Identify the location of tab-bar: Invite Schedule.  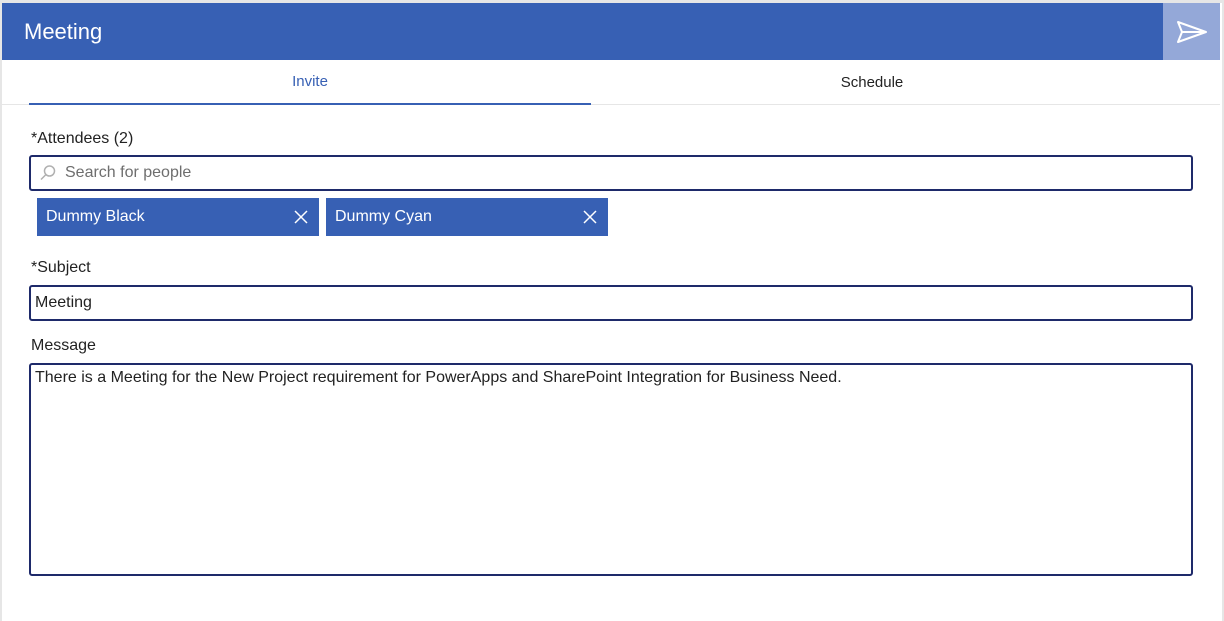
(611, 82).